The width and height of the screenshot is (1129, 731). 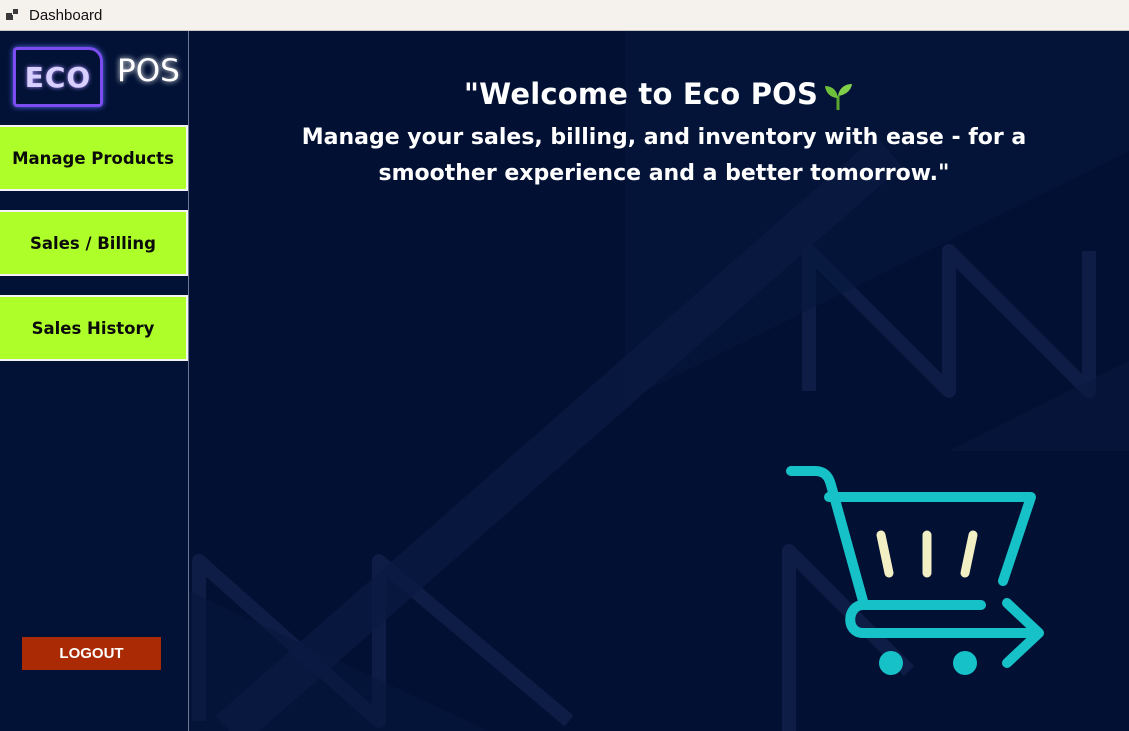 I want to click on manage-products-button: Manage Products, so click(x=94, y=158).